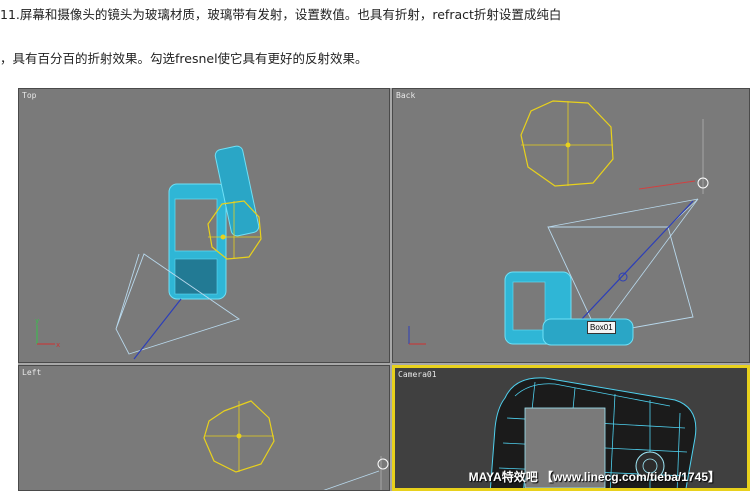 The image size is (750, 491). Describe the element at coordinates (594, 477) in the screenshot. I see `watermark: MAYA特效吧 【www.linecg.com/tieba/1745】` at that location.